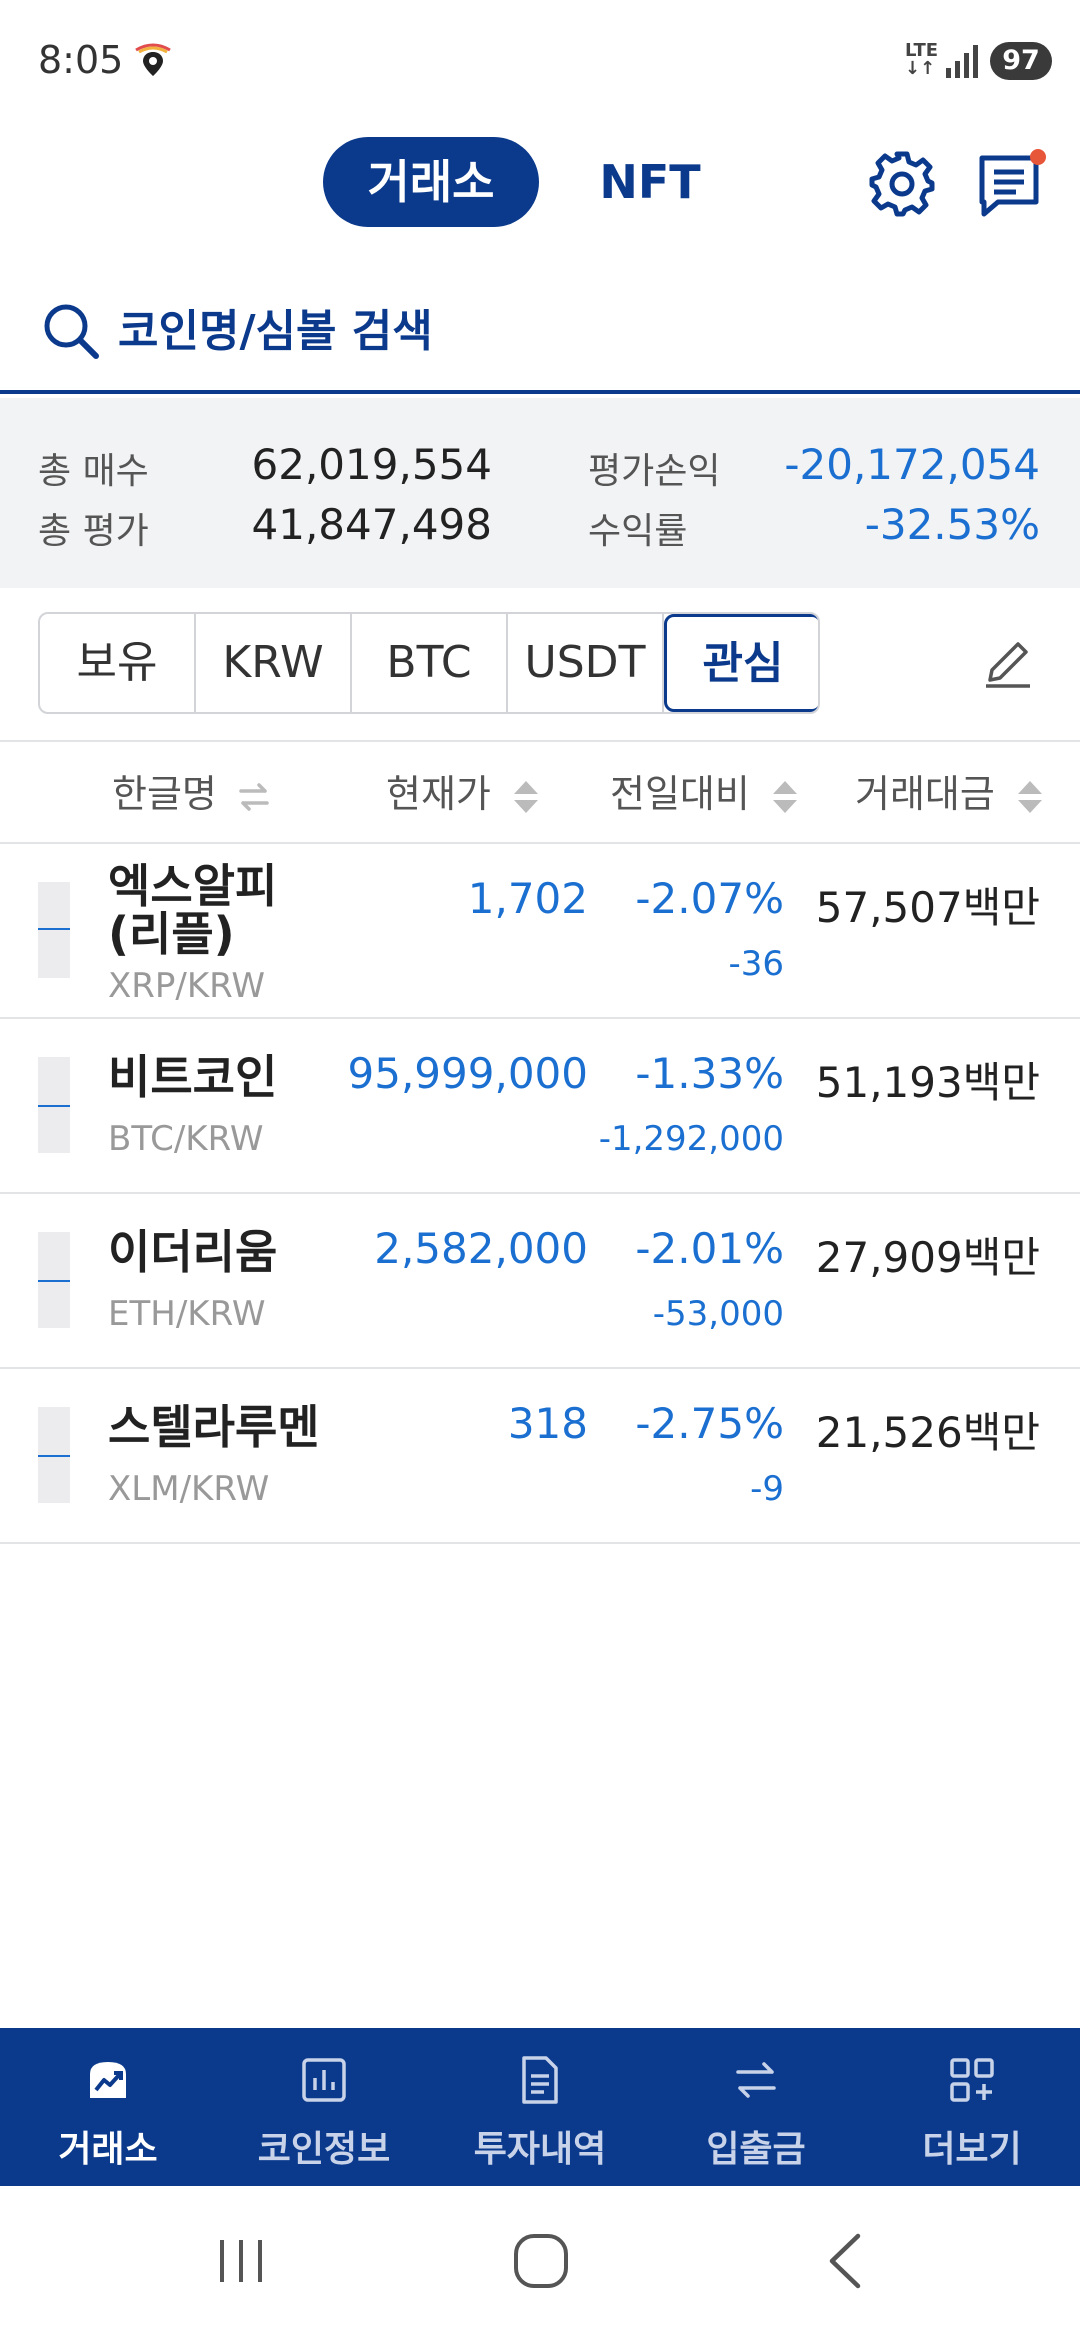 This screenshot has width=1080, height=2340. What do you see at coordinates (193, 1077) in the screenshot?
I see `coin-name: 비트코인` at bounding box center [193, 1077].